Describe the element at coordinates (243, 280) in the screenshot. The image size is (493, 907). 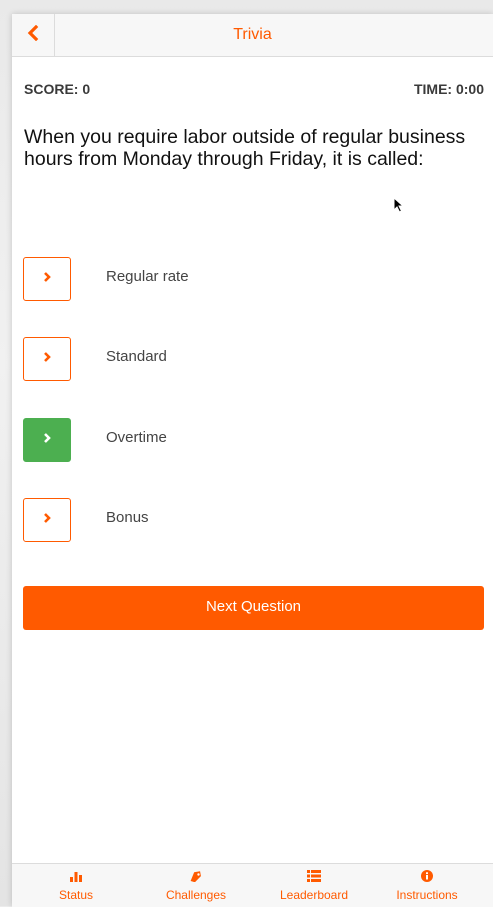
I see `answer-option: Regular rate` at that location.